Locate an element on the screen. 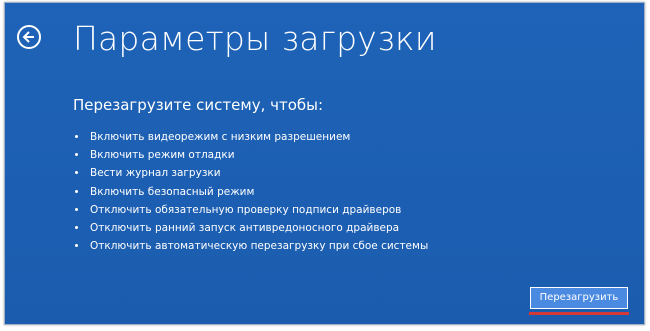  instruction-subtitle: Перезагрузите систему, чтобы: is located at coordinates (198, 105).